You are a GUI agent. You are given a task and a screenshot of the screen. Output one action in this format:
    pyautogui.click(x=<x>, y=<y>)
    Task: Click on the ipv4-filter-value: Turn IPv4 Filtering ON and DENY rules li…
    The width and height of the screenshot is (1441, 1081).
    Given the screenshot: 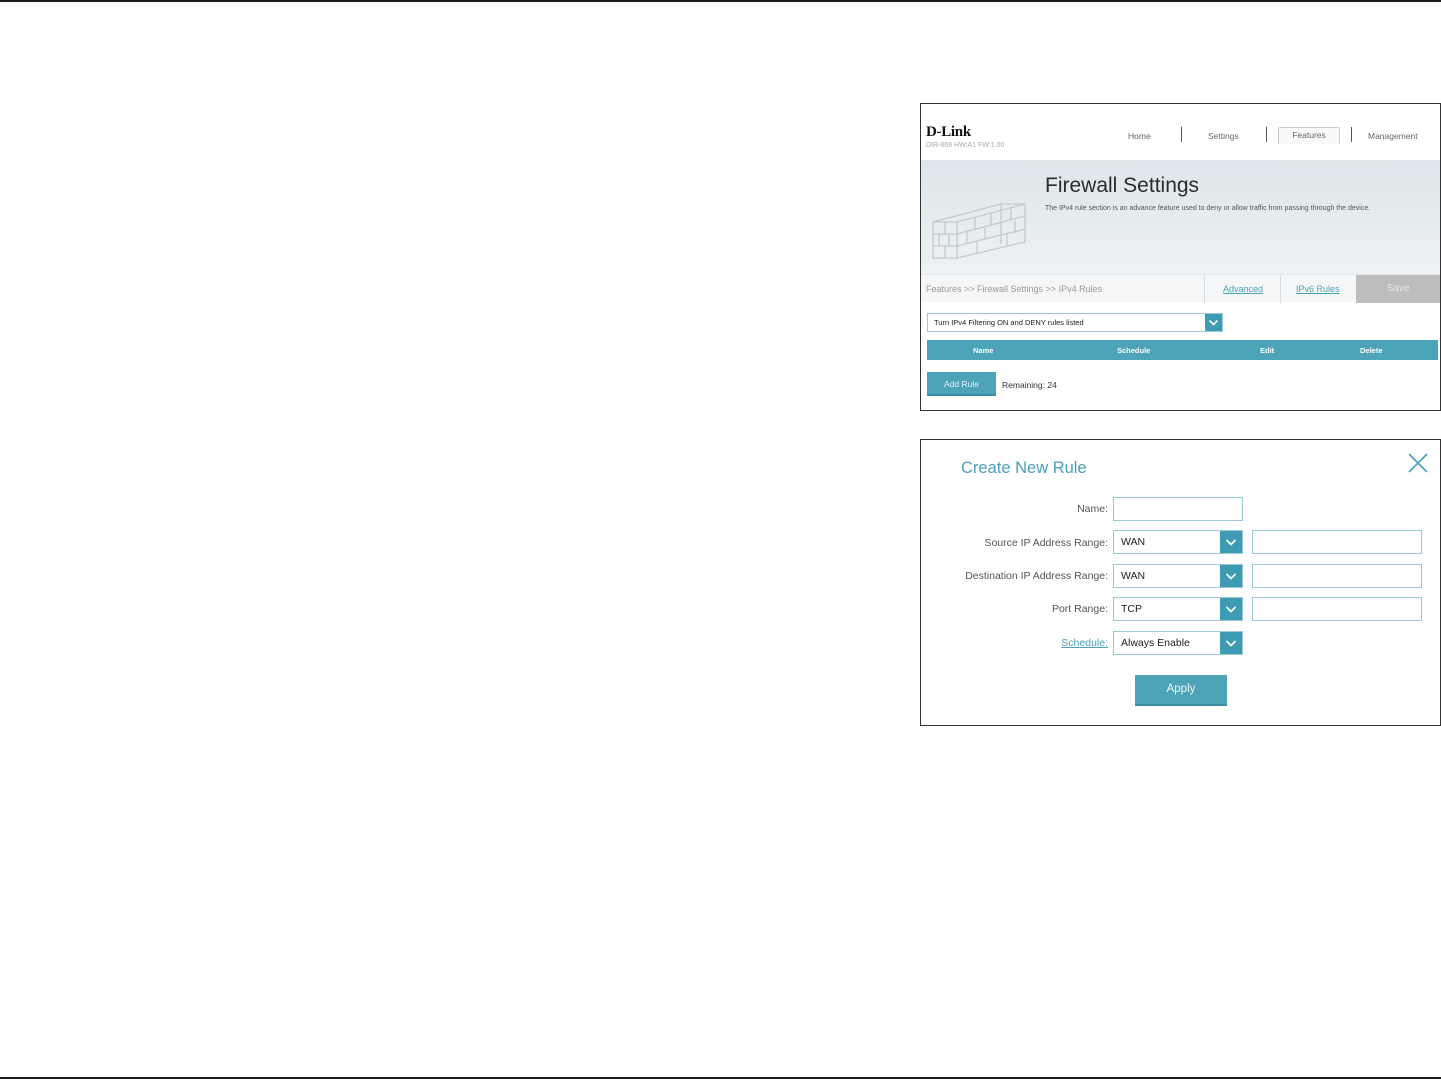 What is the action you would take?
    pyautogui.click(x=1009, y=322)
    